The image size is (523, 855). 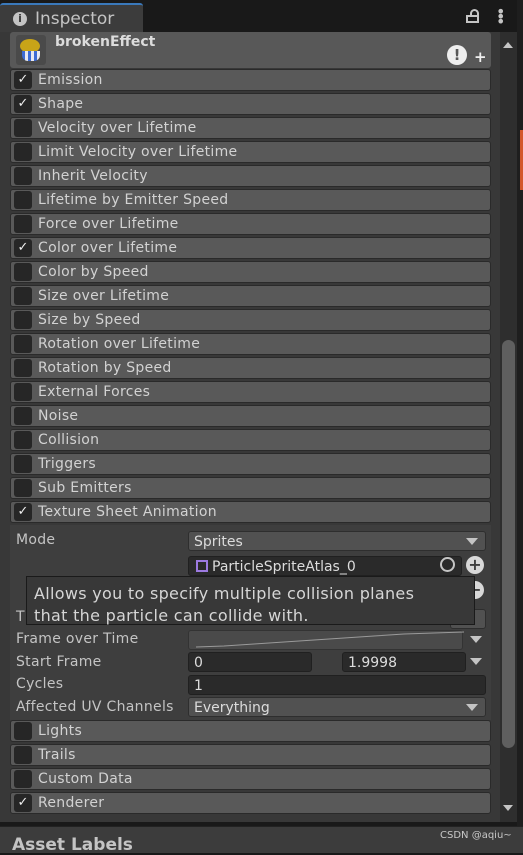 I want to click on add-sprite-button: +, so click(x=475, y=565).